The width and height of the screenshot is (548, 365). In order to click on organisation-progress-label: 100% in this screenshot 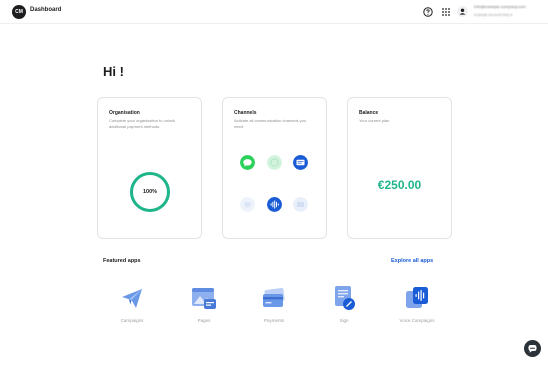, I will do `click(150, 192)`.